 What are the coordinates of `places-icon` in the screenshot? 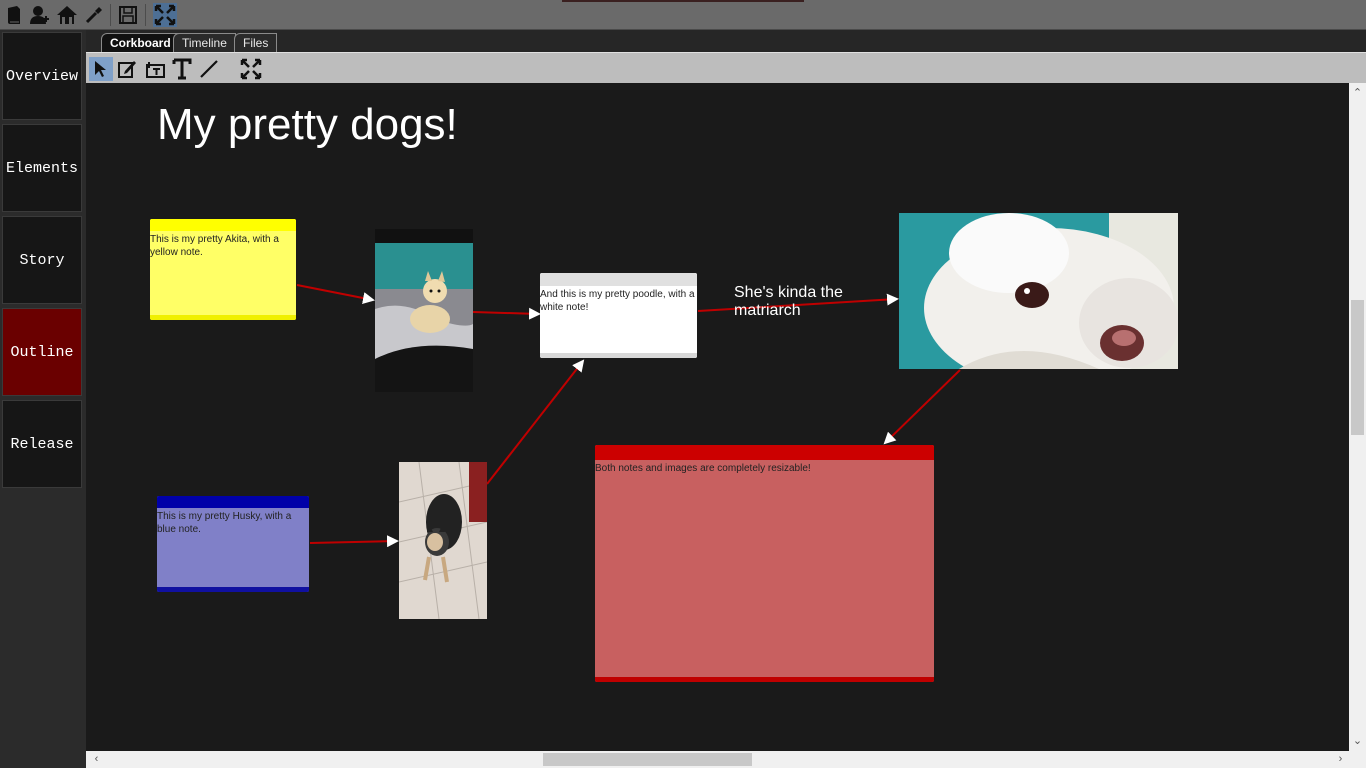 It's located at (67, 15).